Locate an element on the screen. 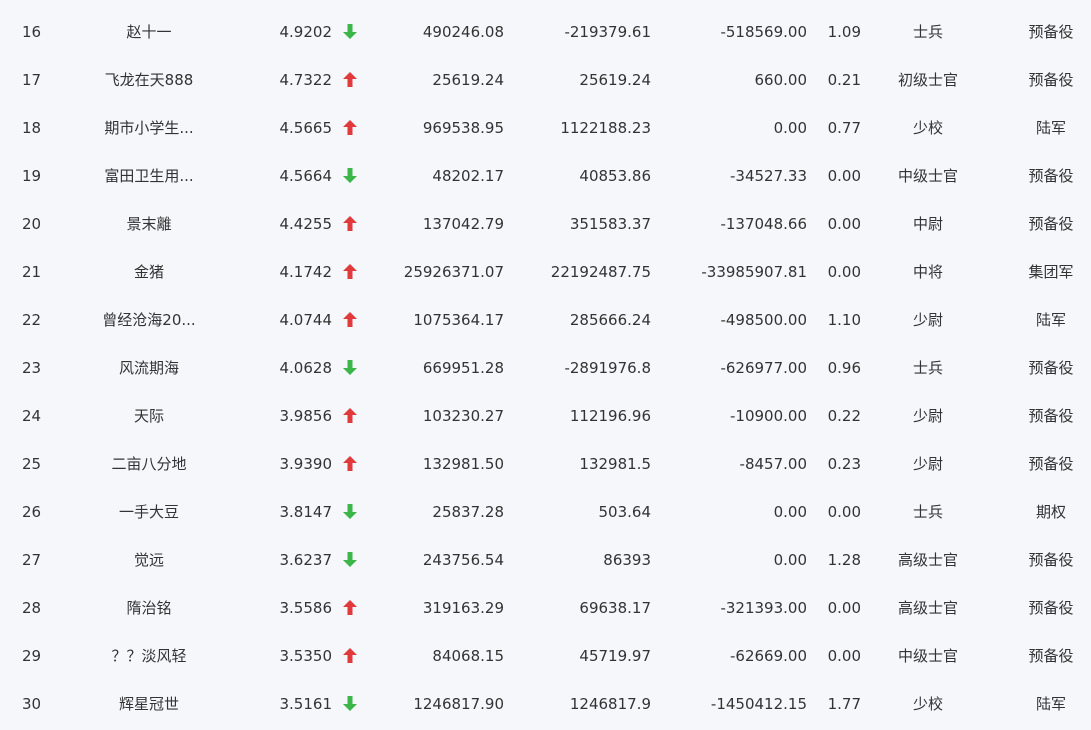 This screenshot has height=730, width=1091. value-1-cell: 1246817.90 is located at coordinates (458, 704).